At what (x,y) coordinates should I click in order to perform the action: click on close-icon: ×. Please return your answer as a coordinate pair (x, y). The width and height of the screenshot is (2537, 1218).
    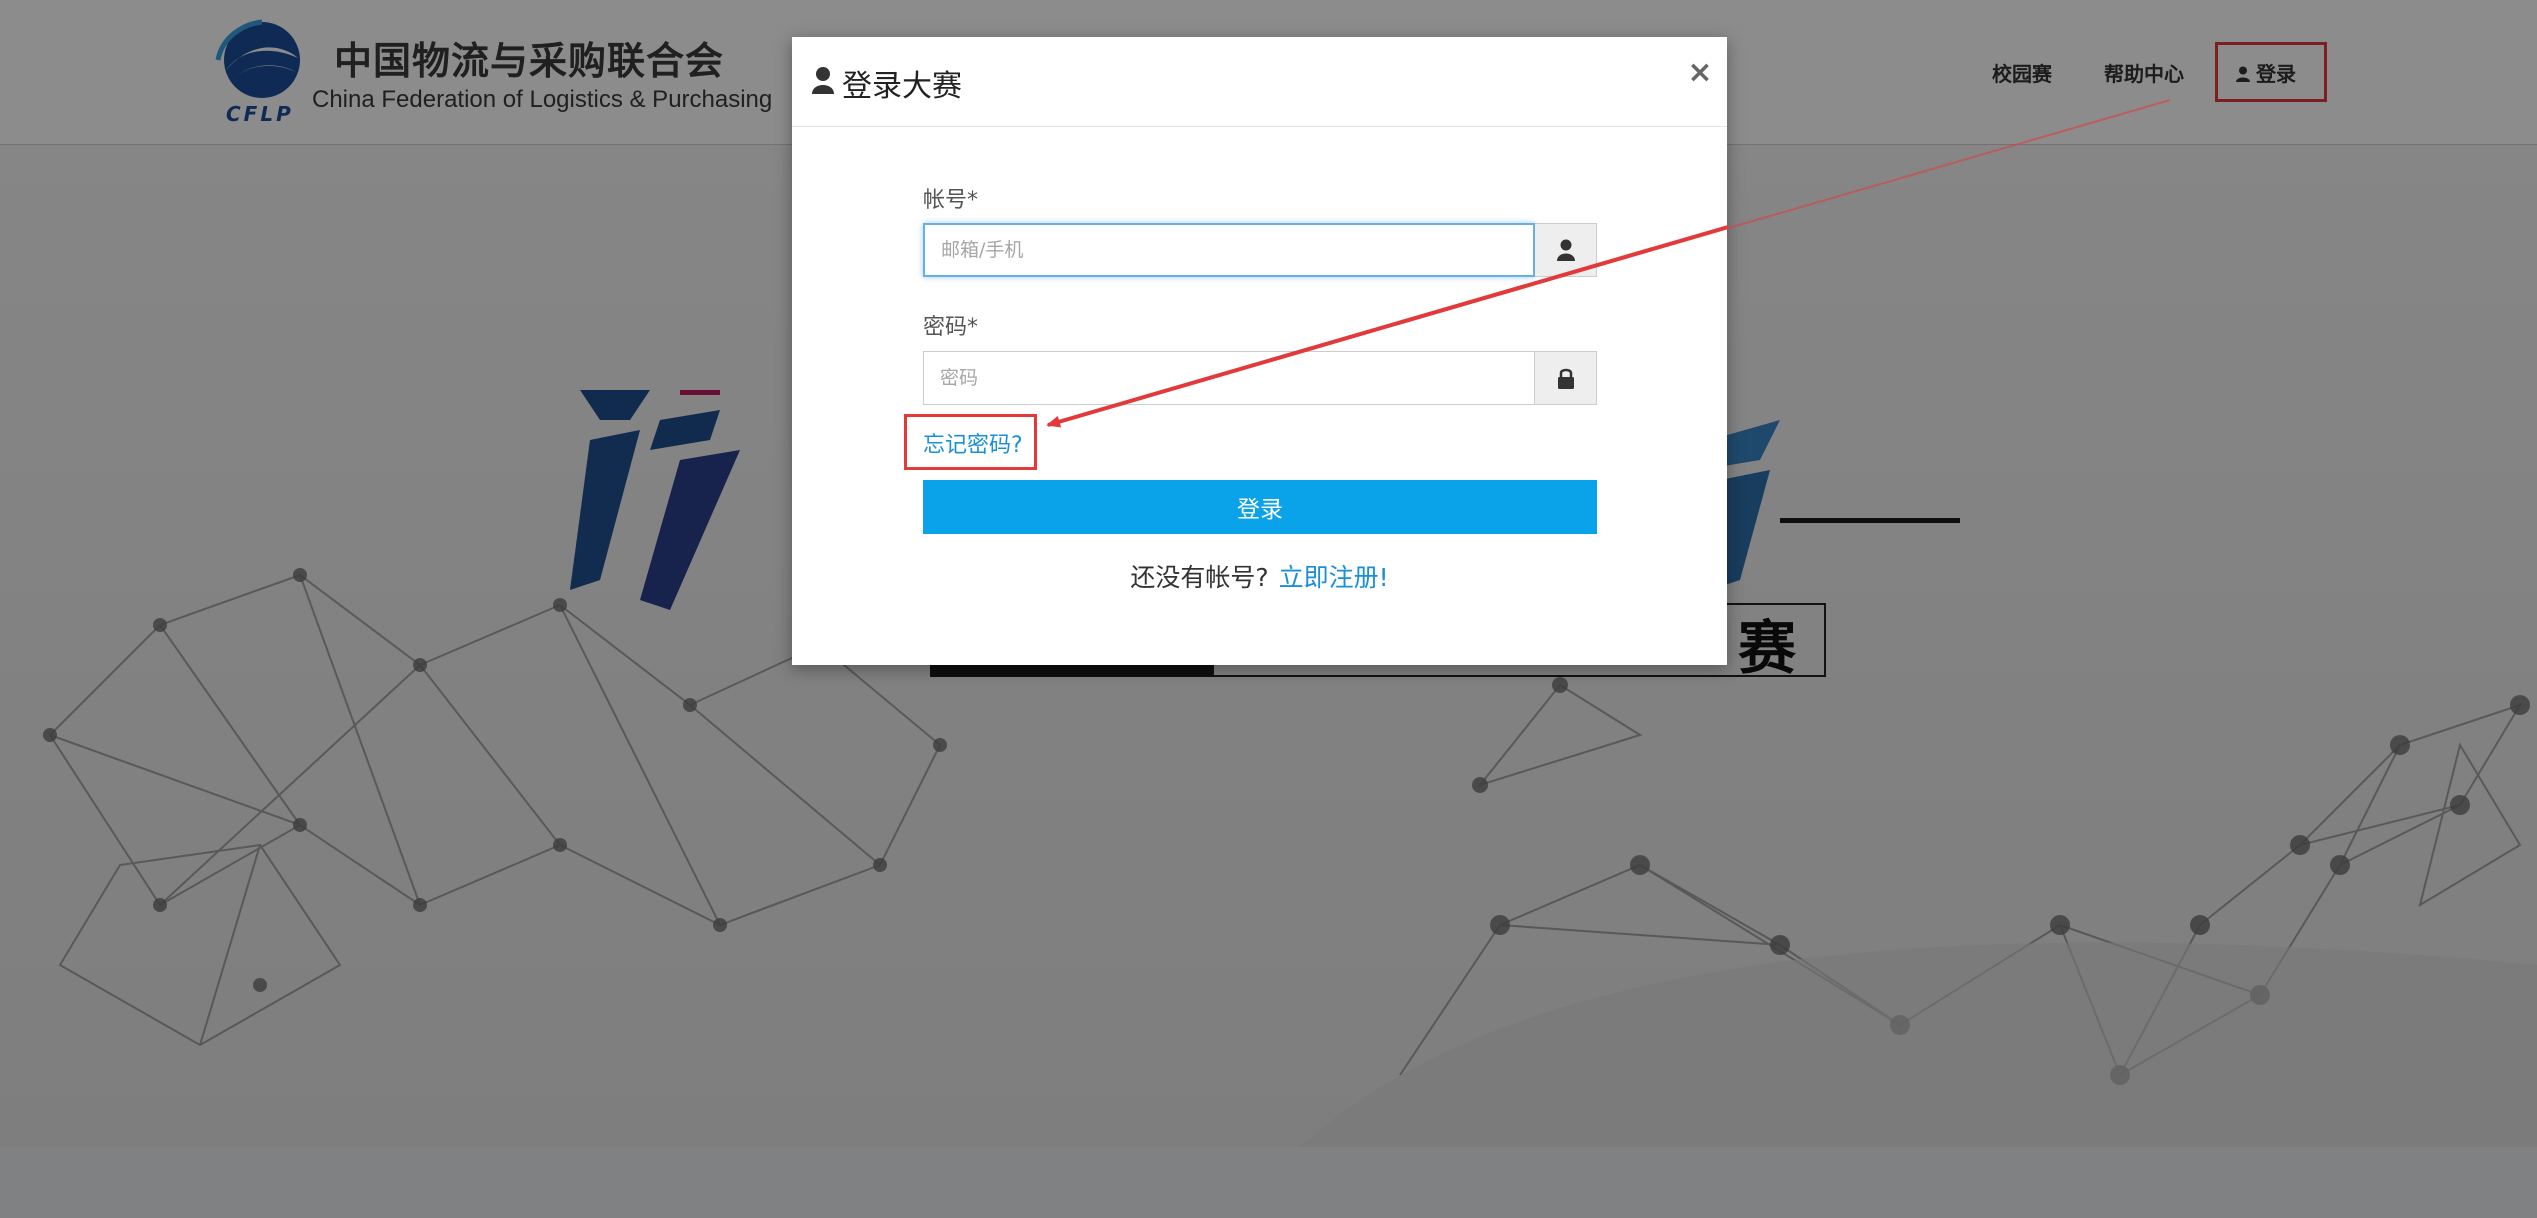
    Looking at the image, I should click on (1700, 73).